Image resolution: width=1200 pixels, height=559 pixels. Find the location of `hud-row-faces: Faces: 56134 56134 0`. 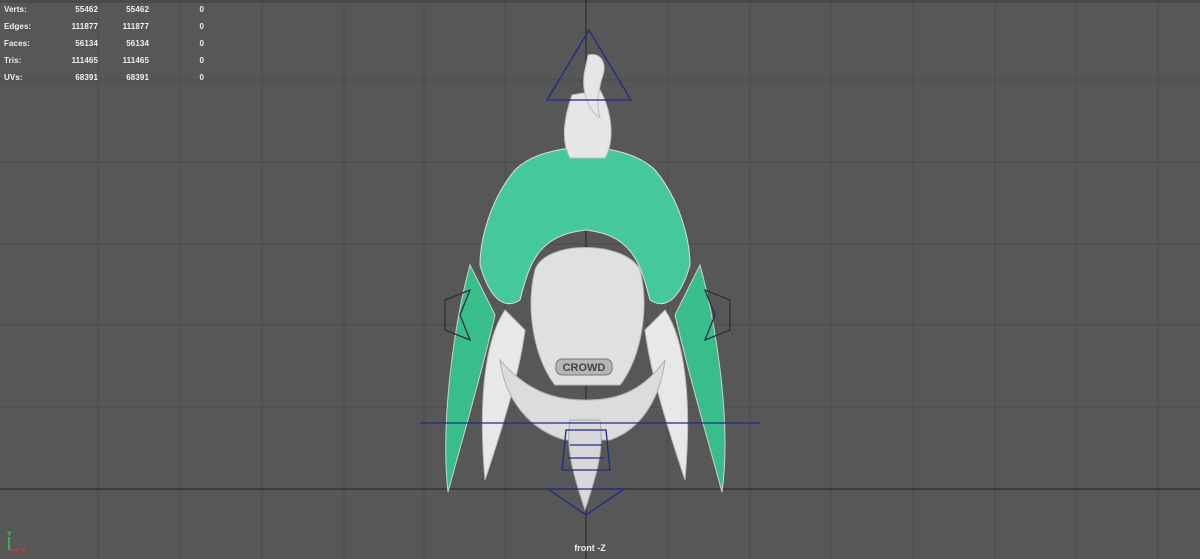

hud-row-faces: Faces: 56134 56134 0 is located at coordinates (109, 43).